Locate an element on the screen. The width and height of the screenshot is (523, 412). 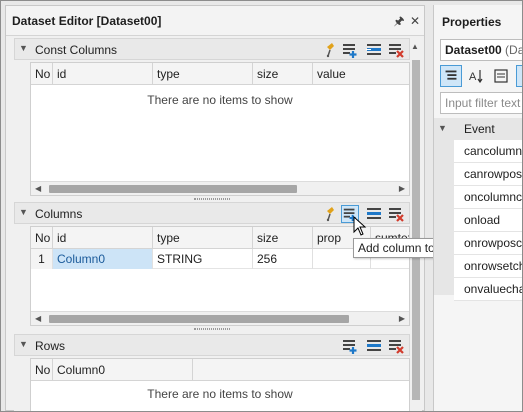
row-number-cell: 1 is located at coordinates (42, 259).